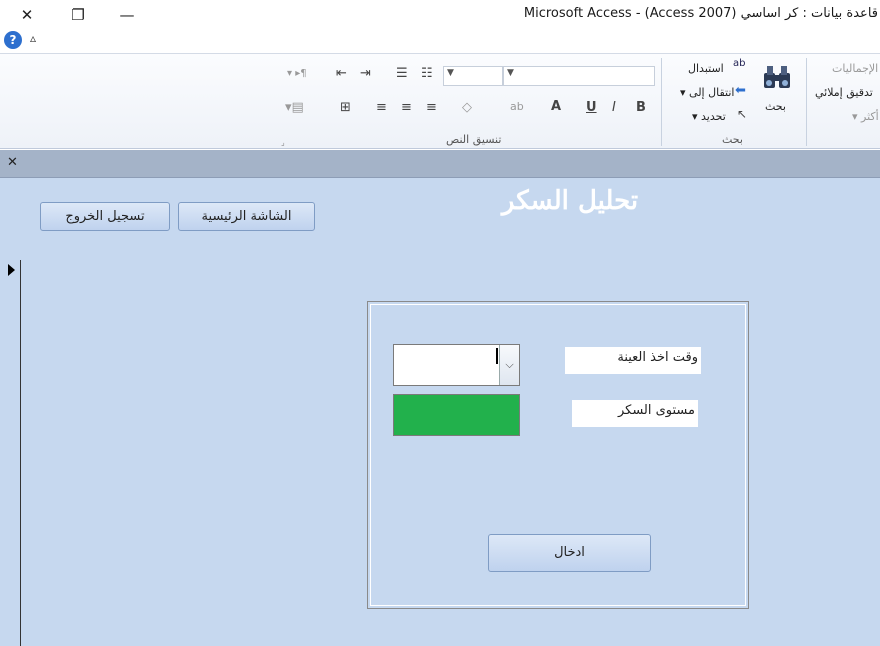 The height and width of the screenshot is (646, 880). What do you see at coordinates (13, 40) in the screenshot?
I see `help-icon: ?` at bounding box center [13, 40].